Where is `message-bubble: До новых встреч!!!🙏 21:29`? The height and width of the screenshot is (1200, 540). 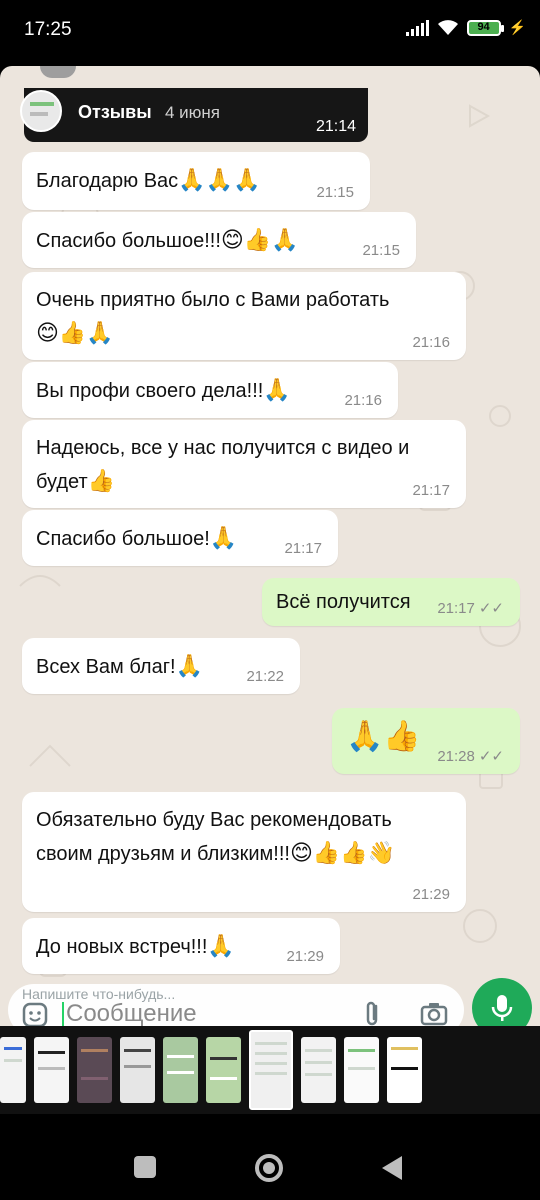
message-bubble: До новых встреч!!!🙏 21:29 is located at coordinates (181, 946).